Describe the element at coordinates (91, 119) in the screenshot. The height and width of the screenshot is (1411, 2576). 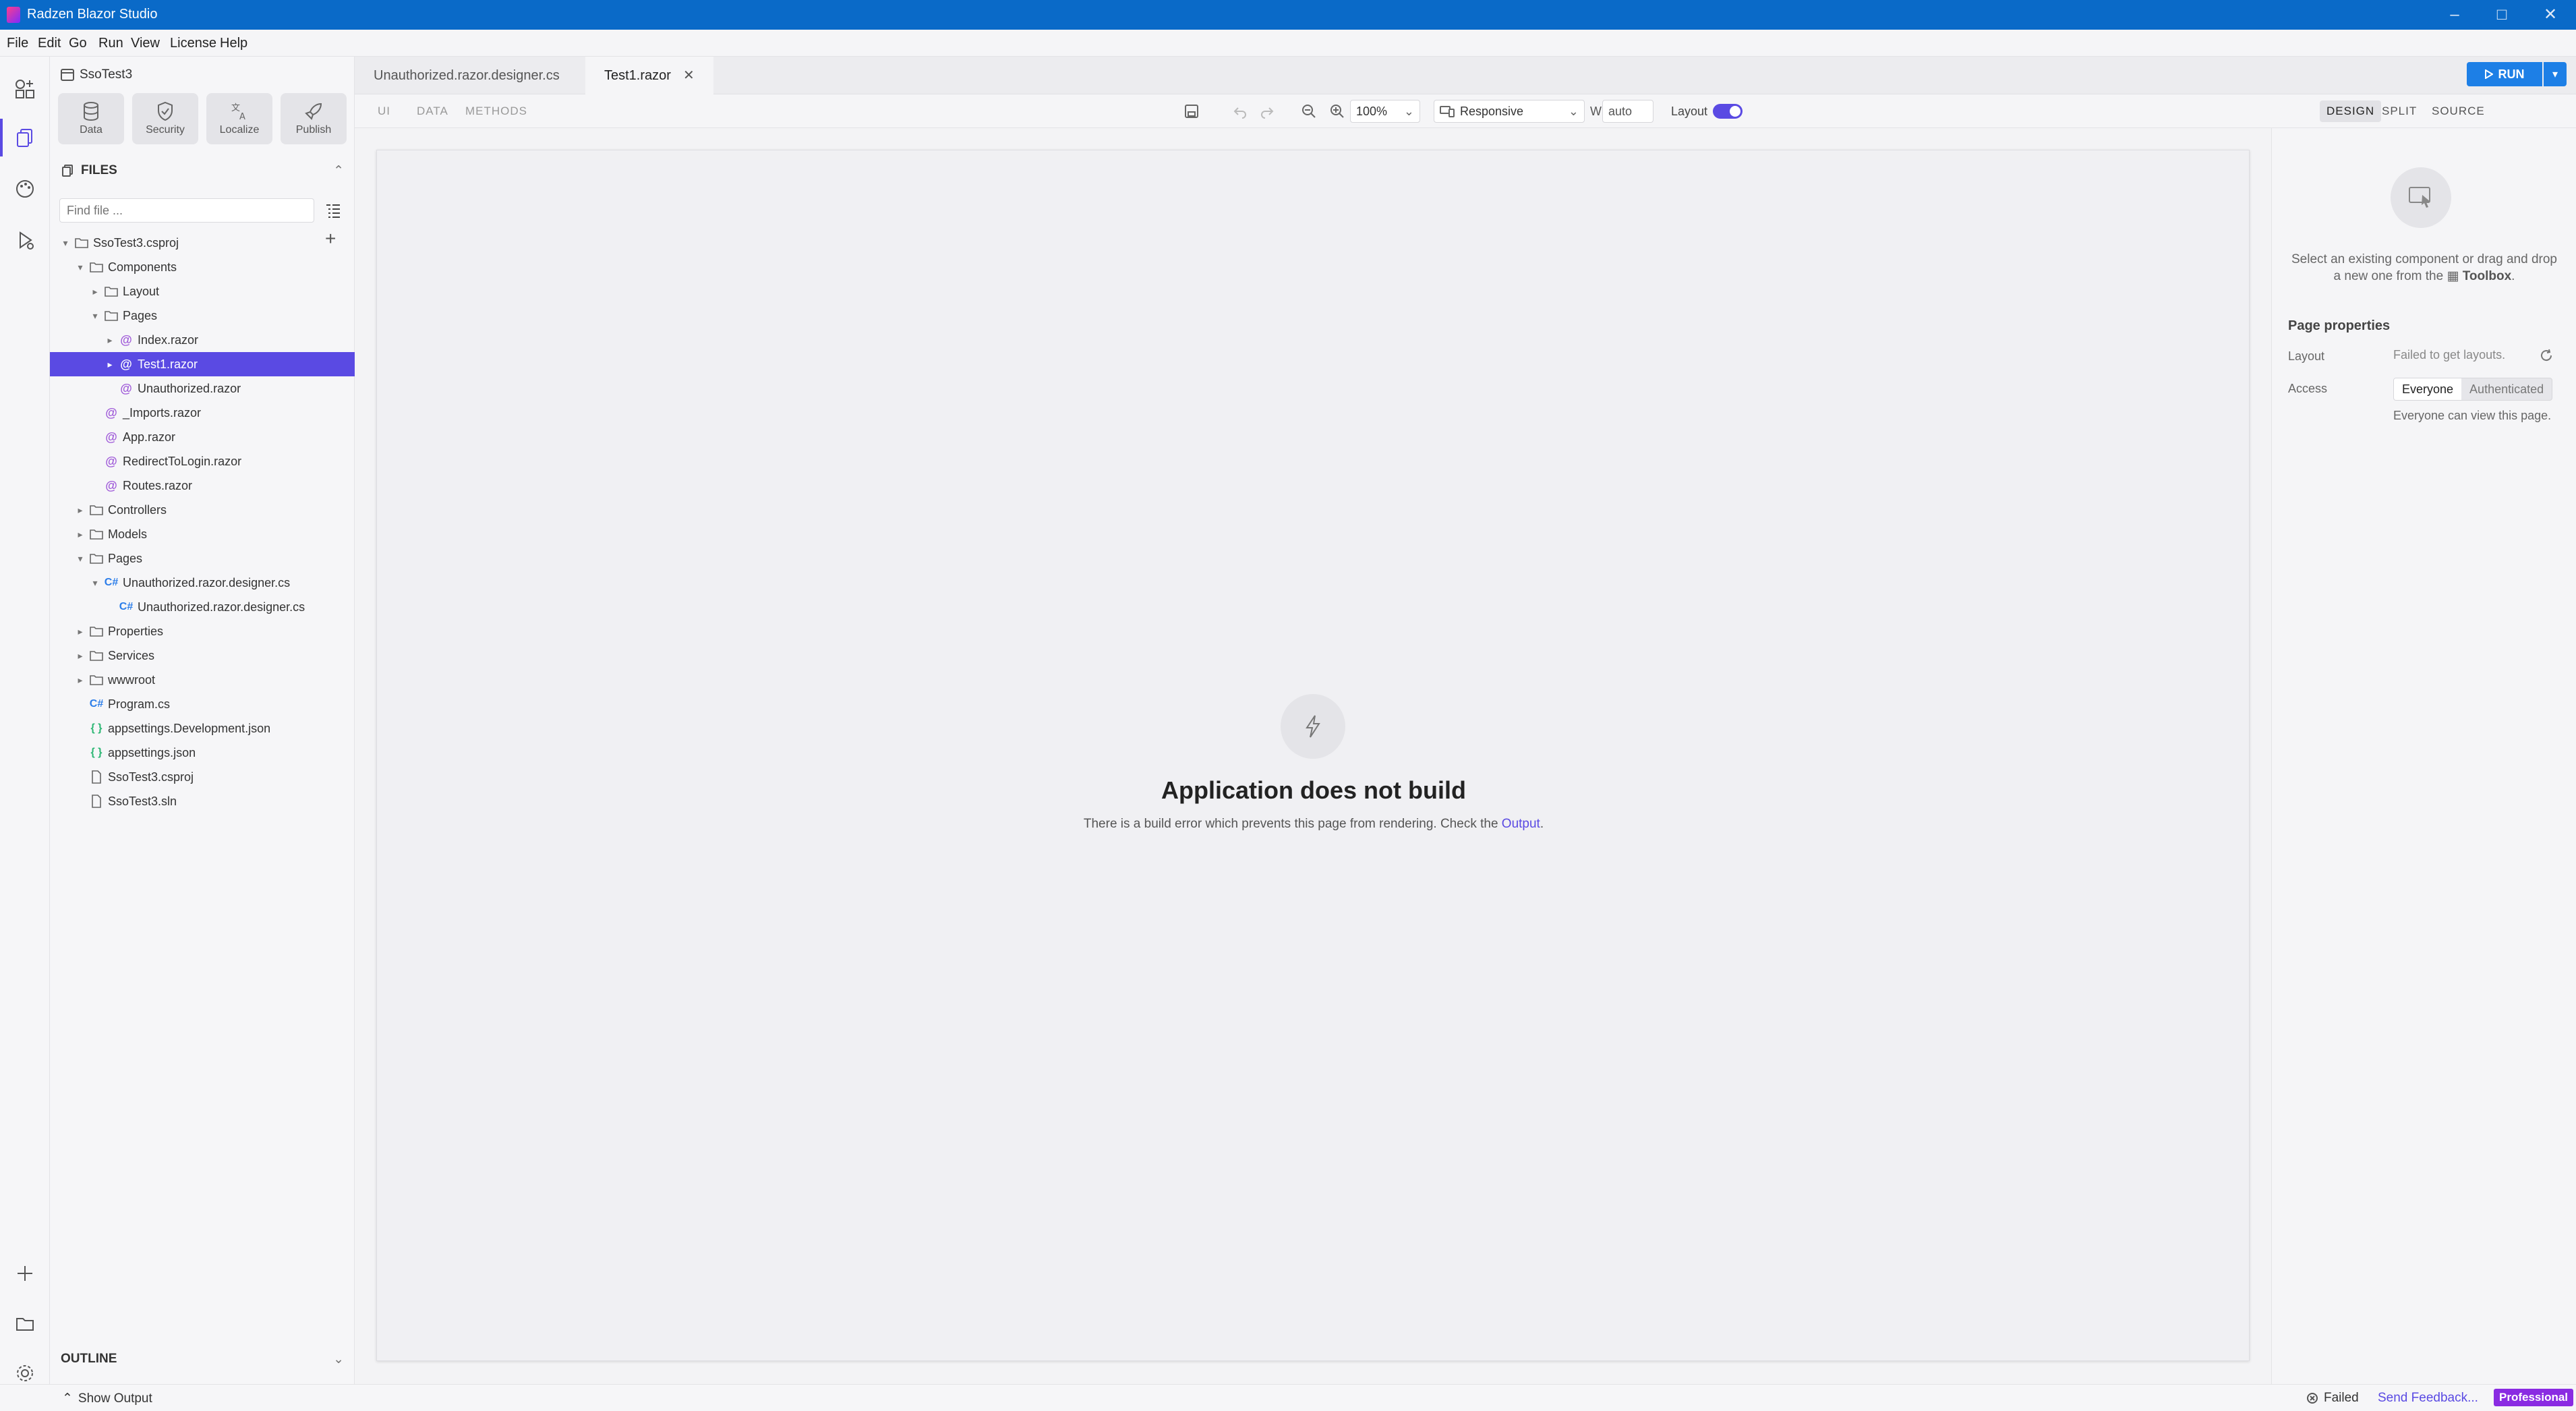
I see `data-button: Data` at that location.